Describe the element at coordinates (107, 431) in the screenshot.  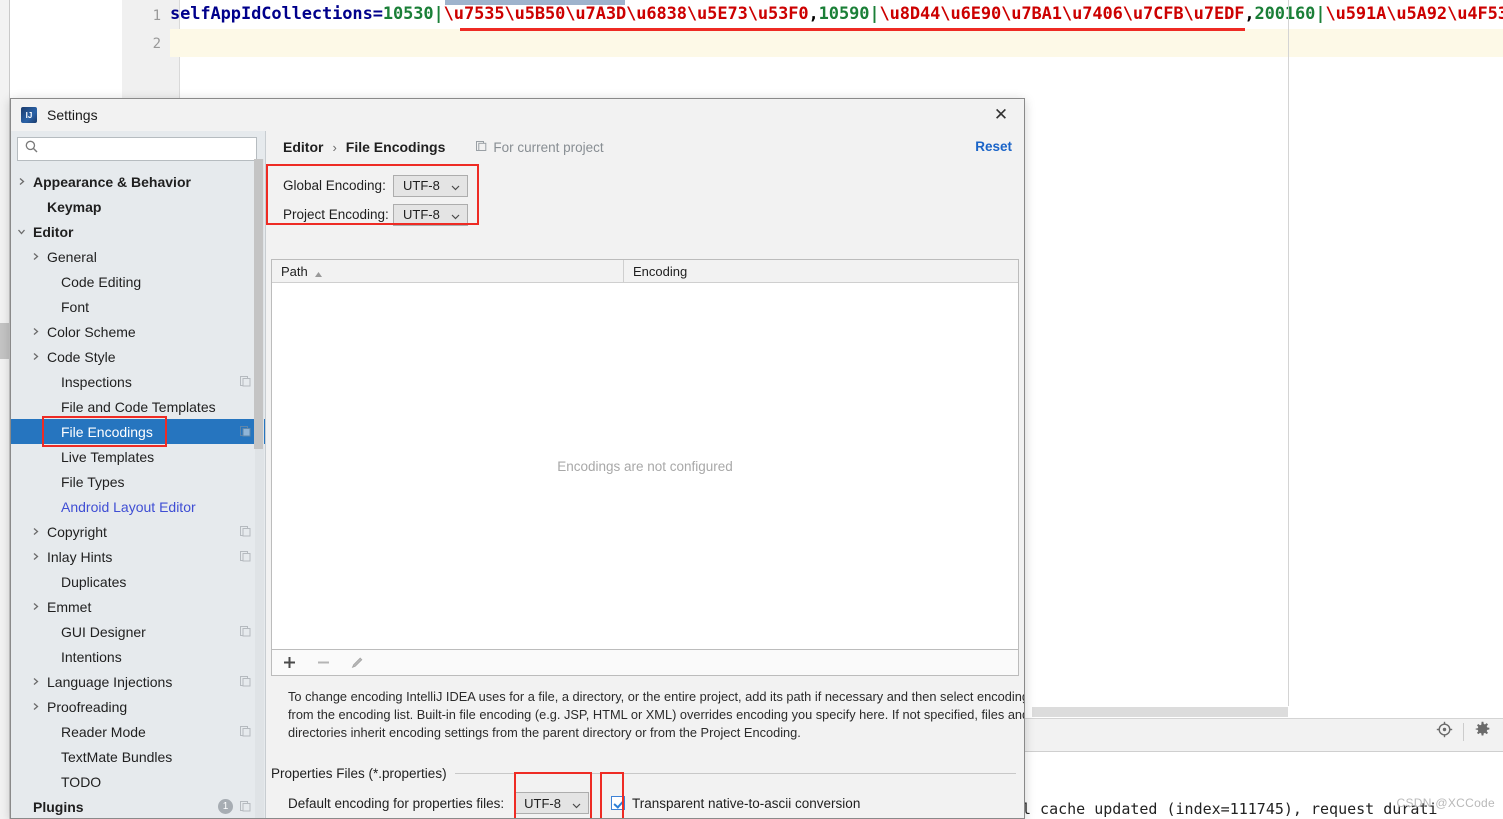
I see `sidebar-item-label: File Encodings` at that location.